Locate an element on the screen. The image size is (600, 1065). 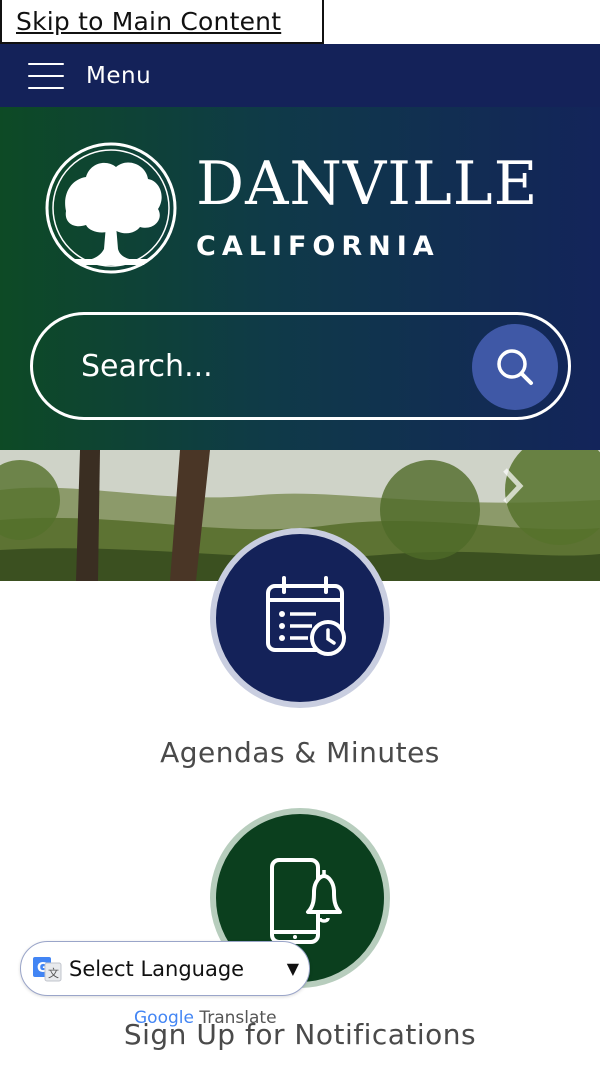
agendas-minutes-label: Agendas & Minutes is located at coordinates (300, 752).